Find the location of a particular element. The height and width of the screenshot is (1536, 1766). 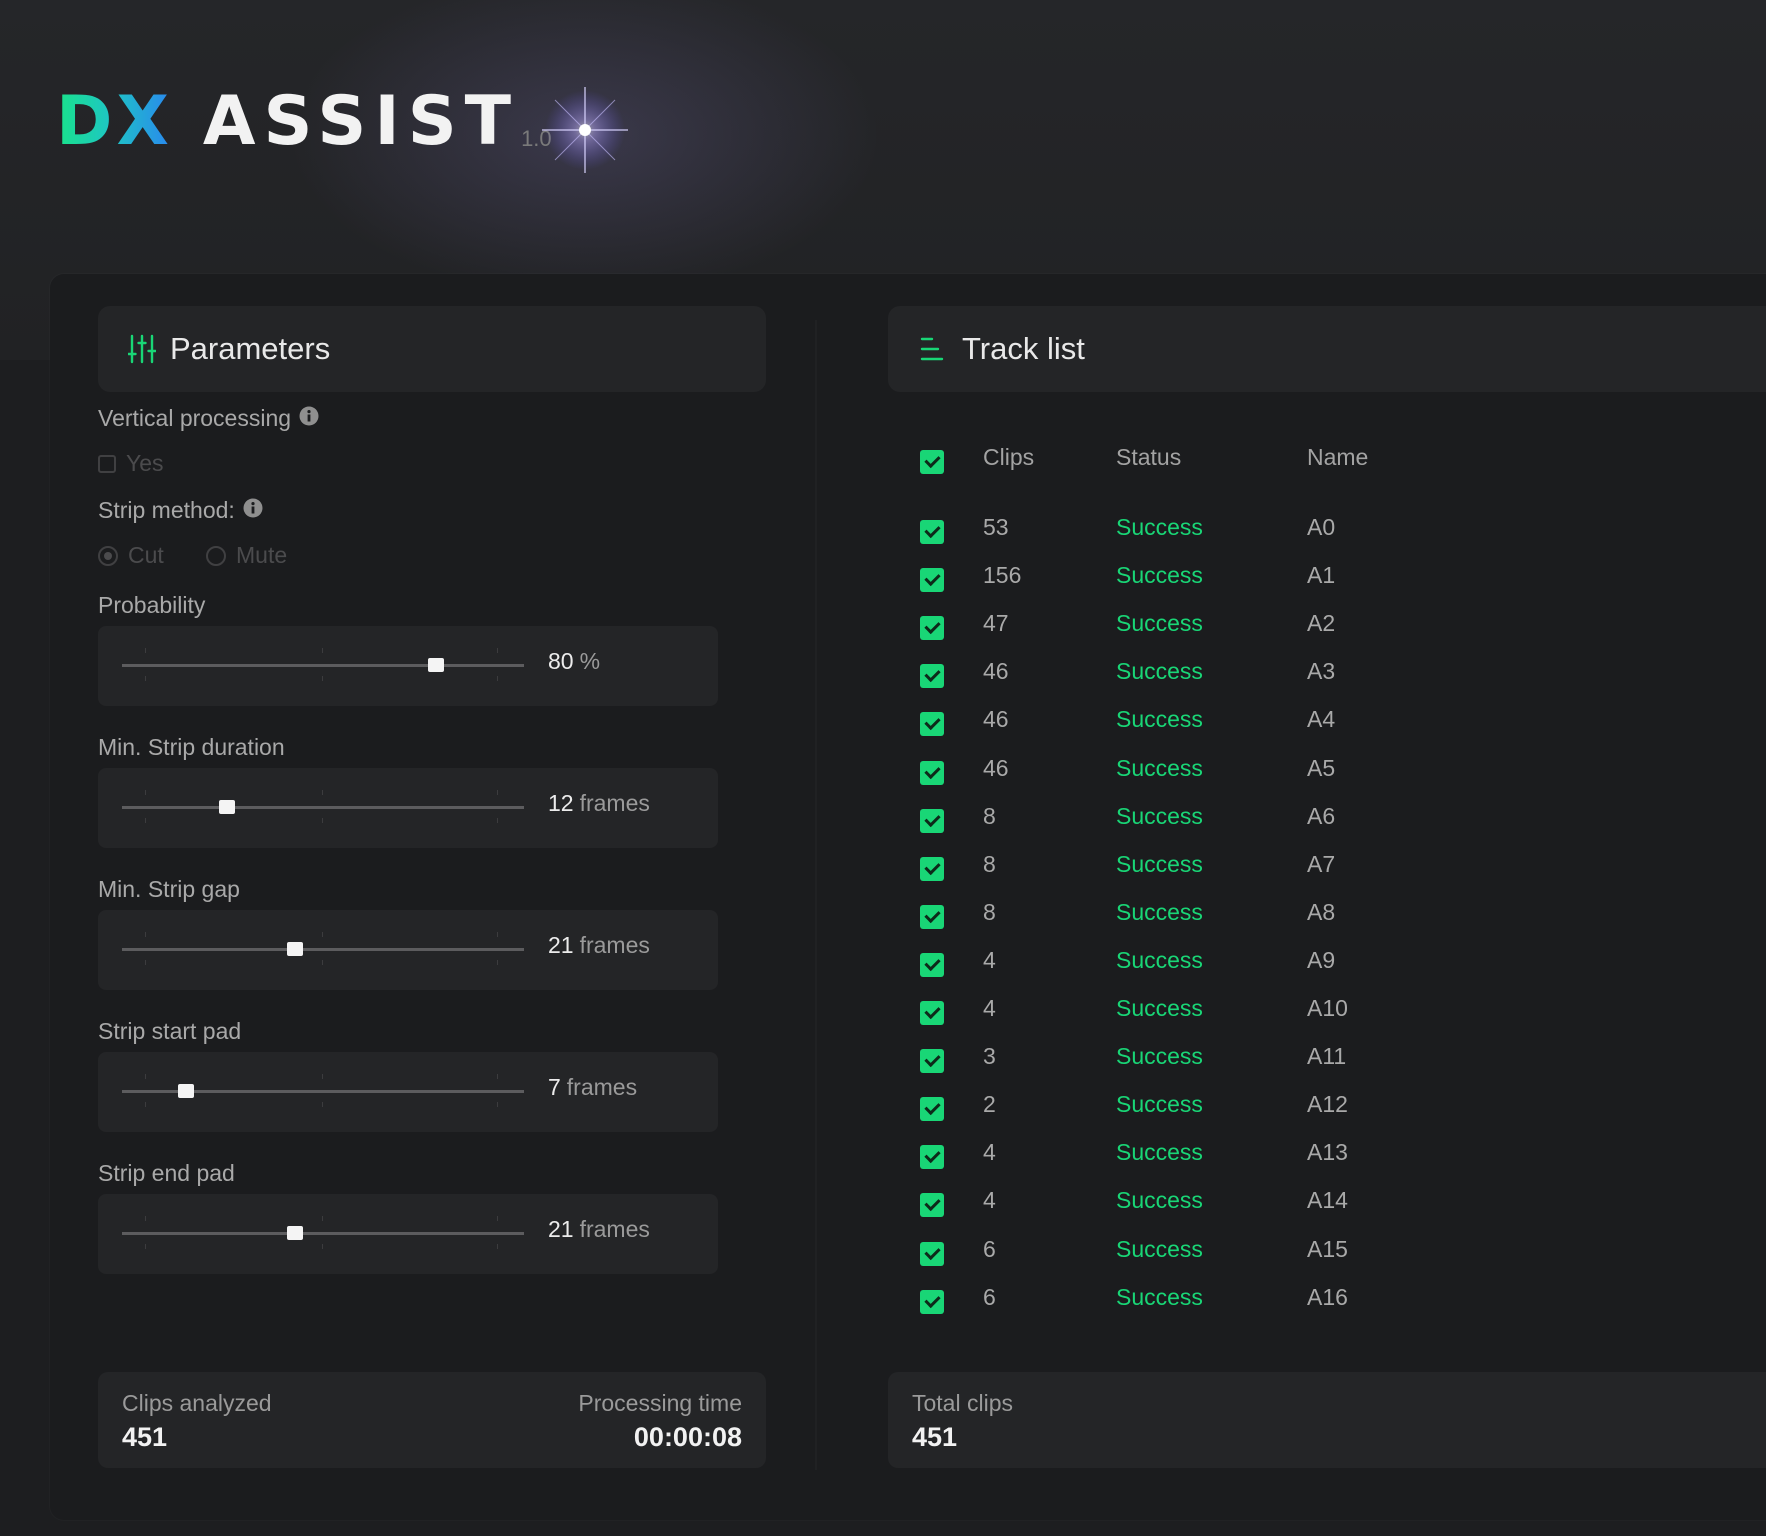

parameters-header: Parameters is located at coordinates (432, 349).